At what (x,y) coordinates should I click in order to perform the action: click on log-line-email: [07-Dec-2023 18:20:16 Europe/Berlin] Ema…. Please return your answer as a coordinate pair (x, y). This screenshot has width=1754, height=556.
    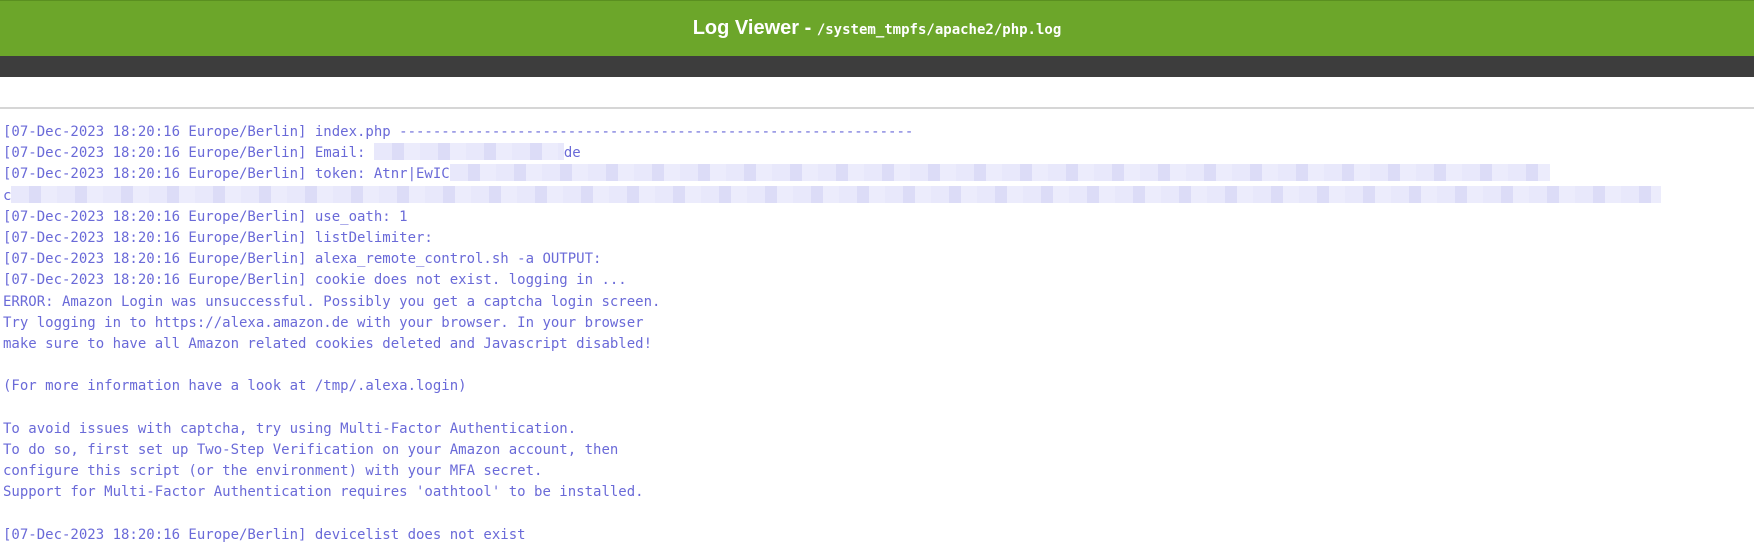
    Looking at the image, I should click on (875, 153).